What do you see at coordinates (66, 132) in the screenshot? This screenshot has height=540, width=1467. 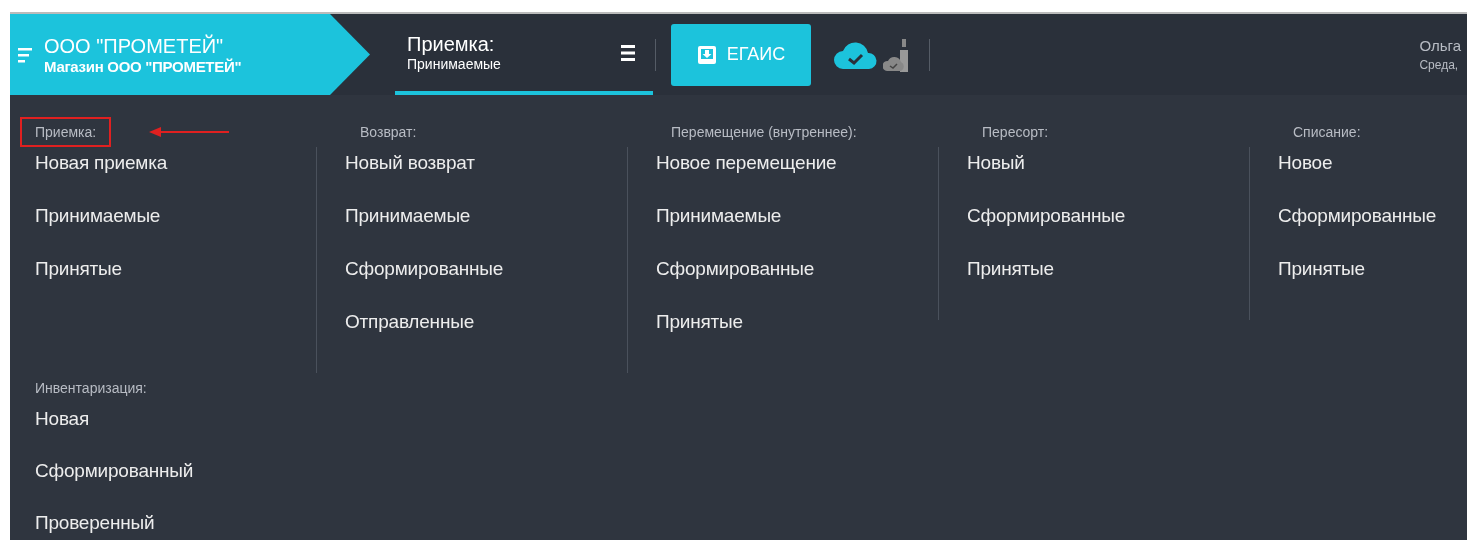 I see `section-title: Приемка:` at bounding box center [66, 132].